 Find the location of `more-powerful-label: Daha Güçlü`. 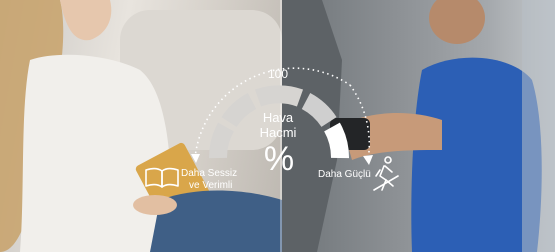

more-powerful-label: Daha Güçlü is located at coordinates (344, 174).